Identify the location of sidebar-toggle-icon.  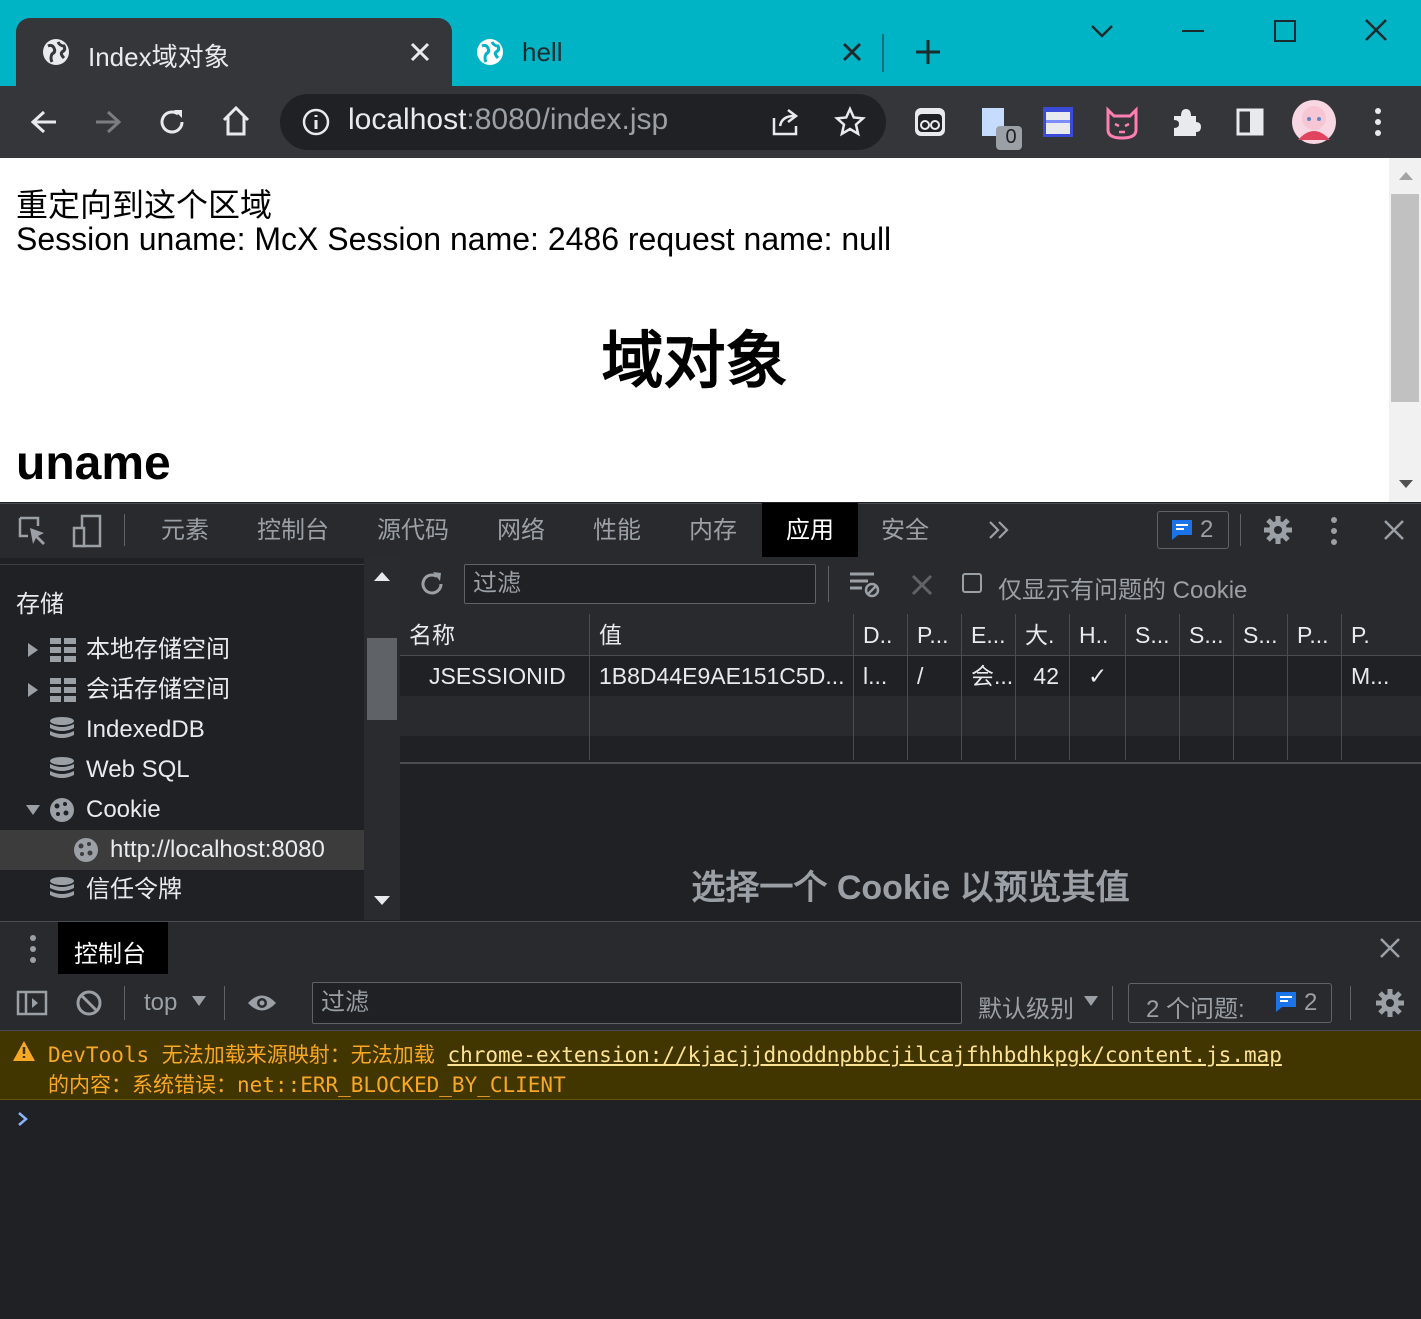
(32, 1003).